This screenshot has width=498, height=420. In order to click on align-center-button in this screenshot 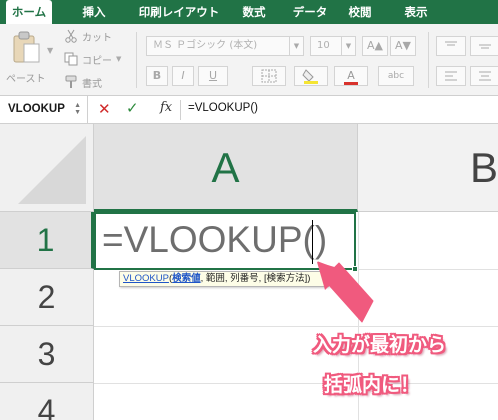, I will do `click(484, 76)`.